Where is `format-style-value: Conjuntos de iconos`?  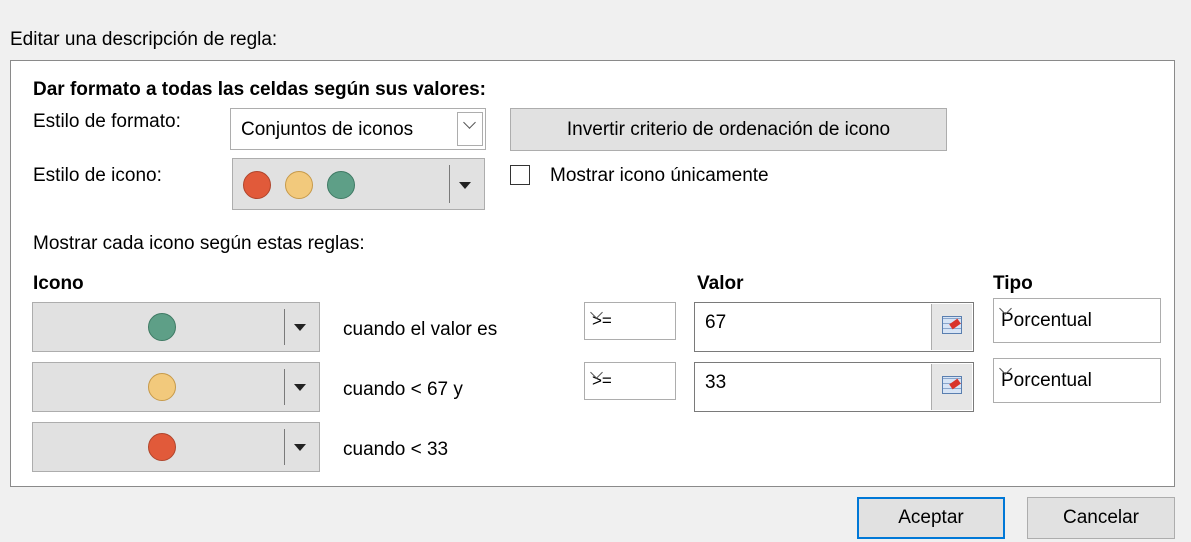 format-style-value: Conjuntos de iconos is located at coordinates (327, 129).